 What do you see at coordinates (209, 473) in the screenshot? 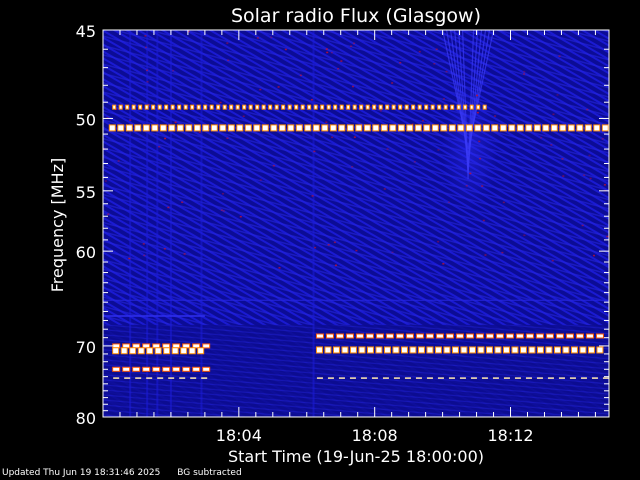
I see `background-note: BG subtracted` at bounding box center [209, 473].